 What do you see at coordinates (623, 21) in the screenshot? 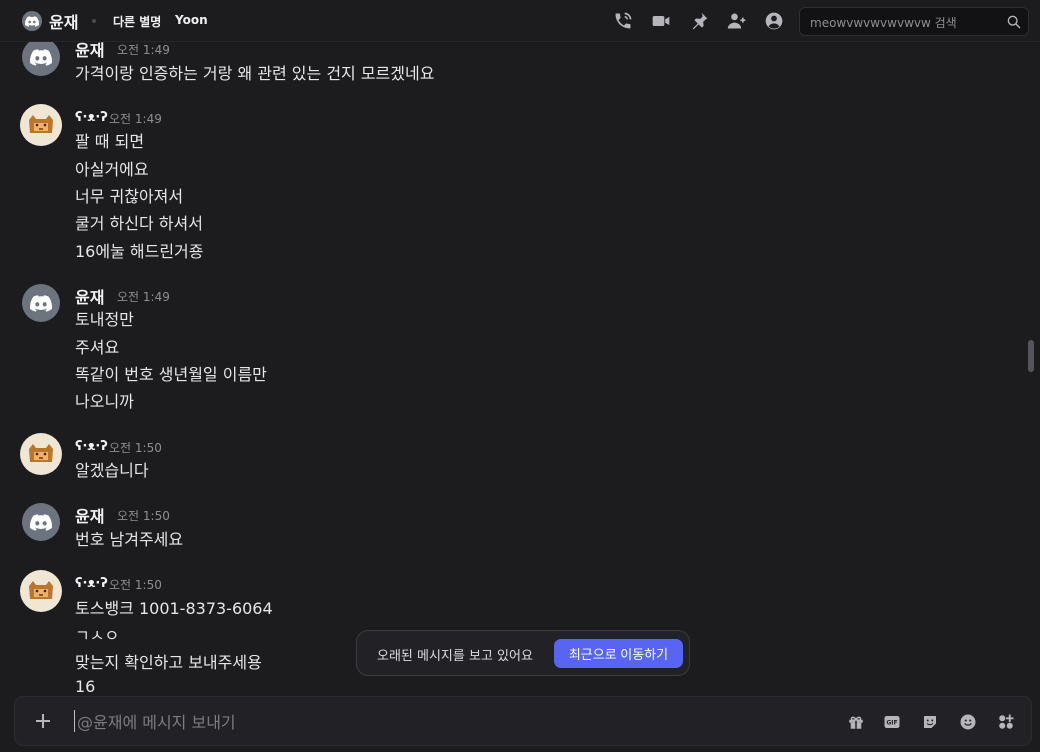
I see `phone-call-icon` at bounding box center [623, 21].